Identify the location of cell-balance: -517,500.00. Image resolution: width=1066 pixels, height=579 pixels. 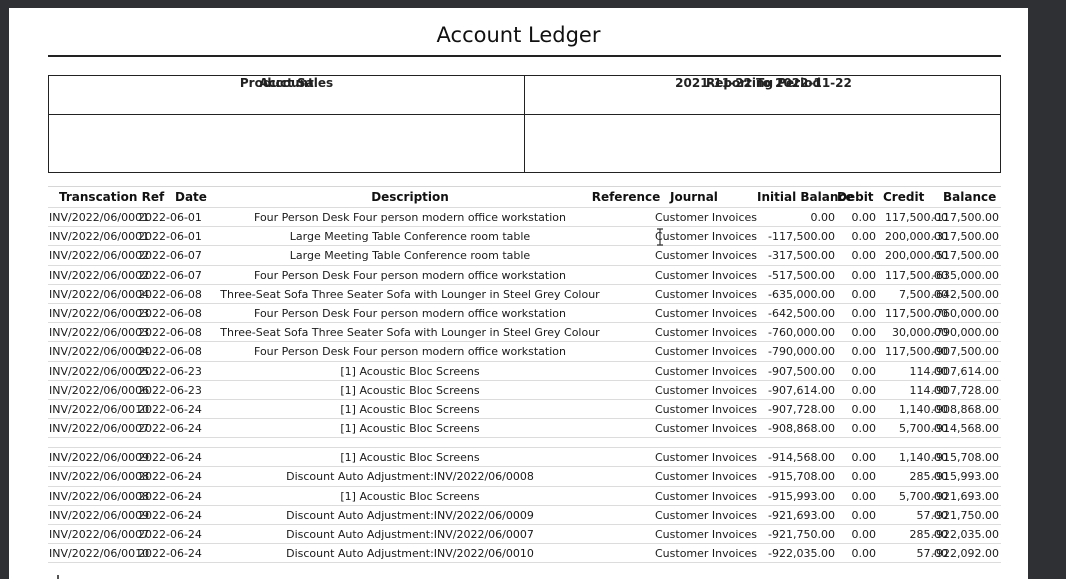
(965, 256).